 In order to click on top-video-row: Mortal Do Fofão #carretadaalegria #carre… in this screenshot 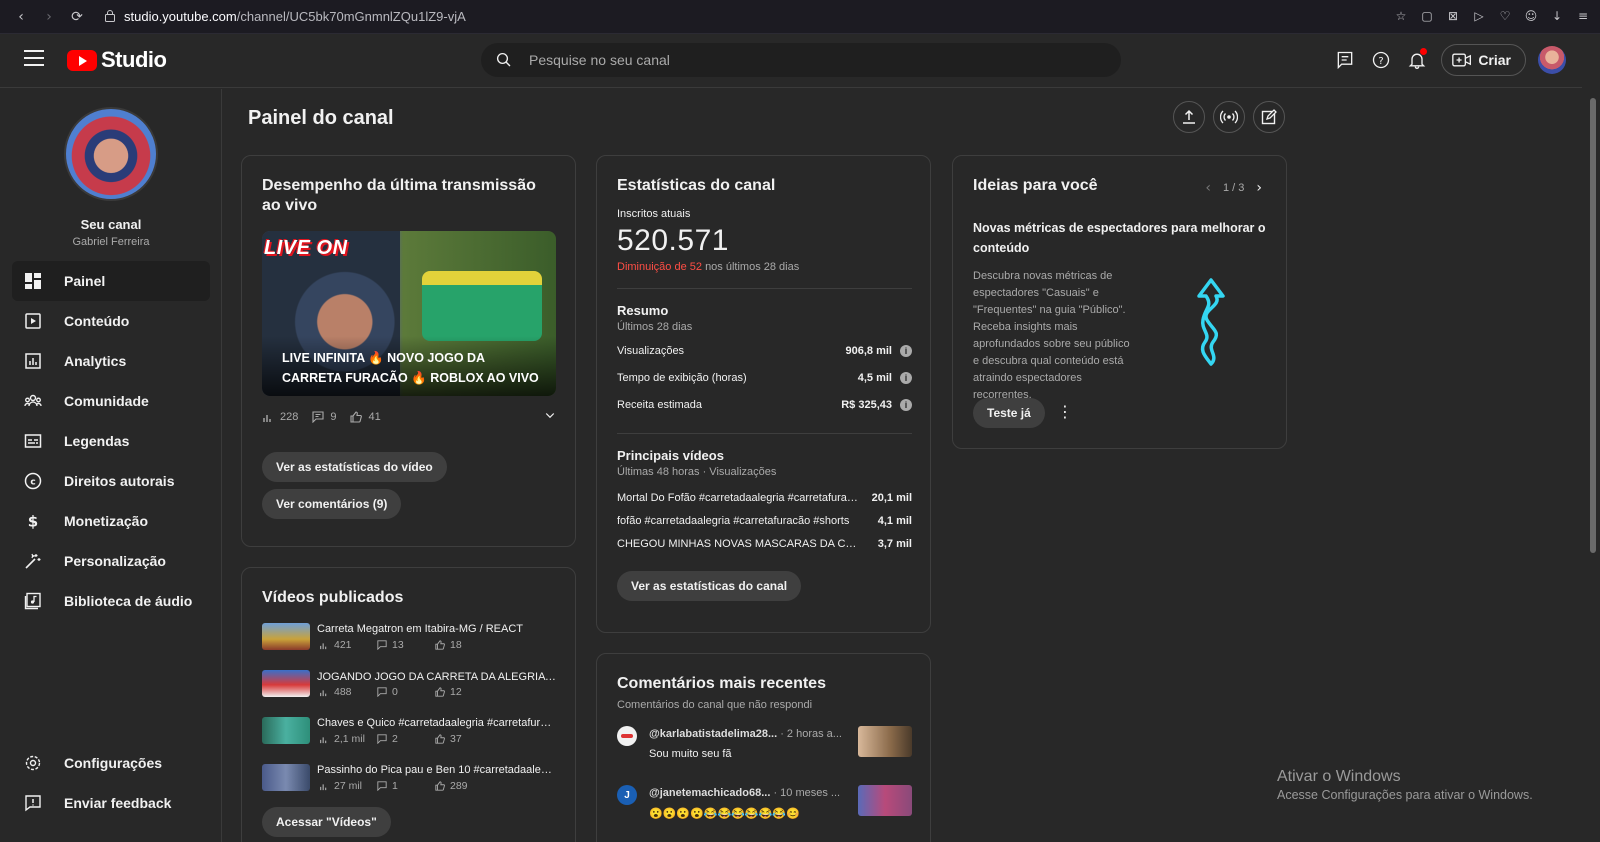, I will do `click(764, 498)`.